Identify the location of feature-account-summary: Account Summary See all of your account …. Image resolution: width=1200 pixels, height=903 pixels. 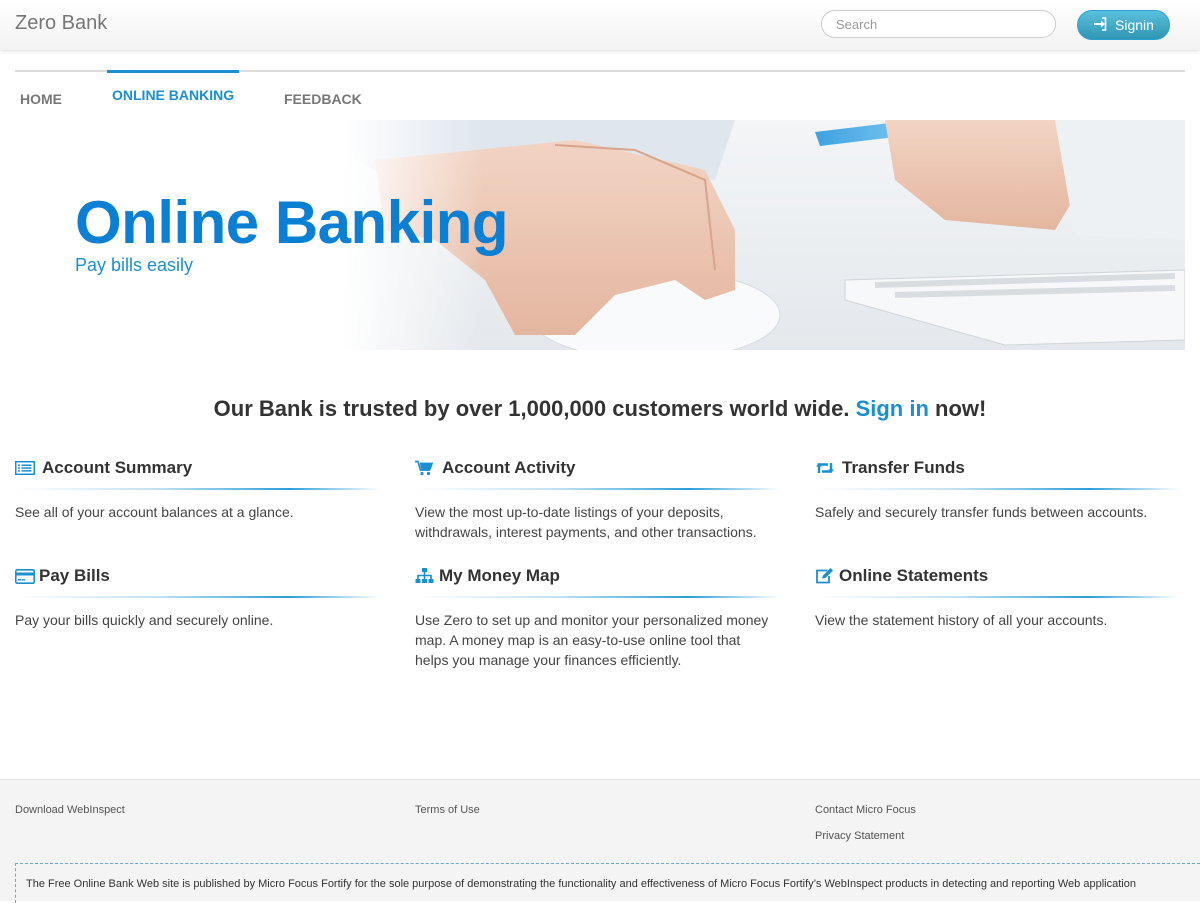
(200, 489).